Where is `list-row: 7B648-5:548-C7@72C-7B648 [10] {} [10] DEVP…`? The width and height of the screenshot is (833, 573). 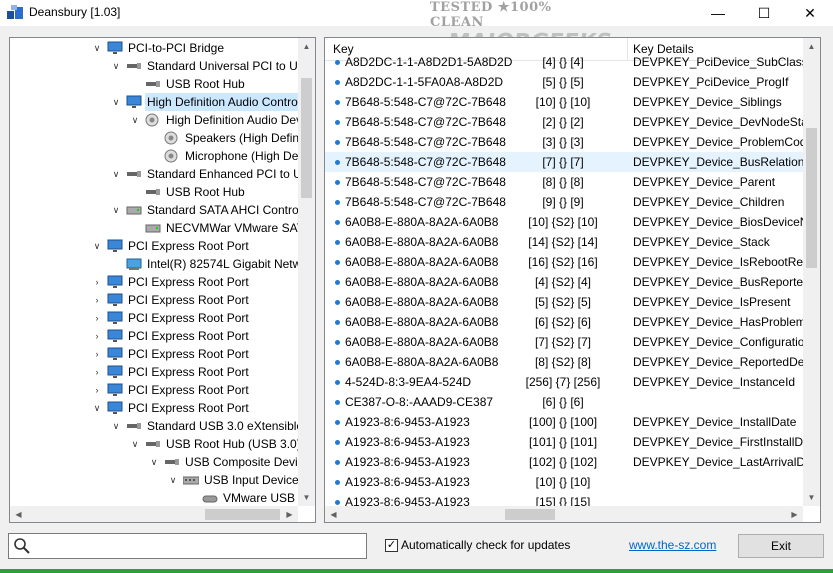
list-row: 7B648-5:548-C7@72C-7B648 [10] {} [10] DEVP… is located at coordinates (565, 102).